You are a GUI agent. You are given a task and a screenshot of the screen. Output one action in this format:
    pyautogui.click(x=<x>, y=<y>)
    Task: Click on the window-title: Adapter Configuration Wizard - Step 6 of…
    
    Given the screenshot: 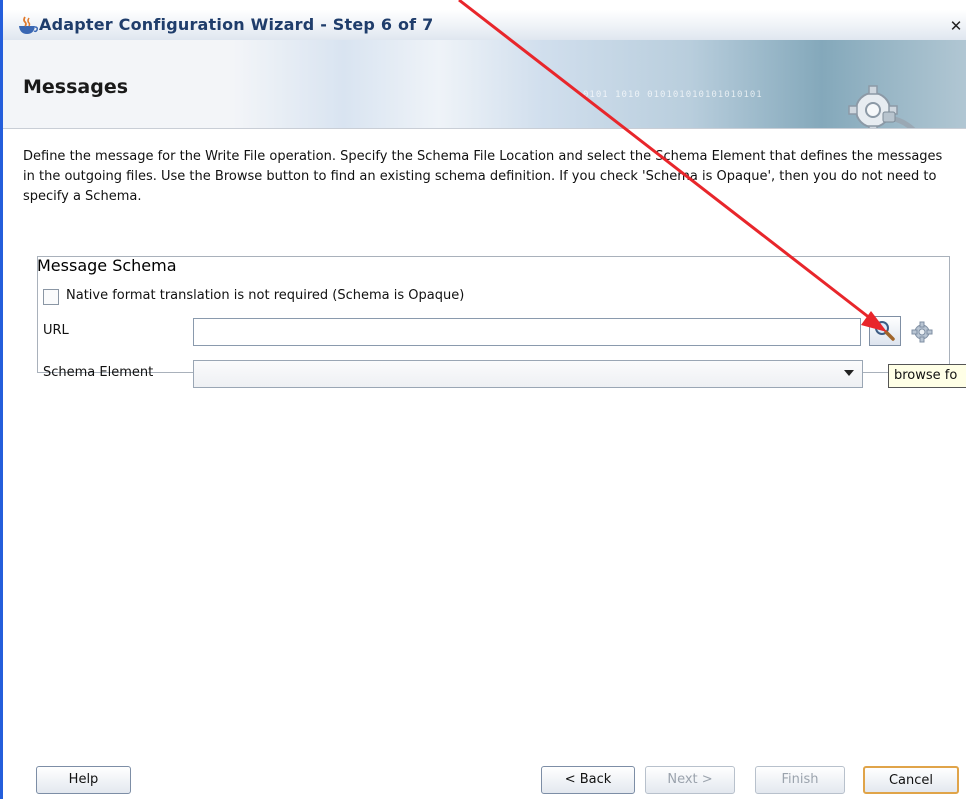 What is the action you would take?
    pyautogui.click(x=236, y=24)
    